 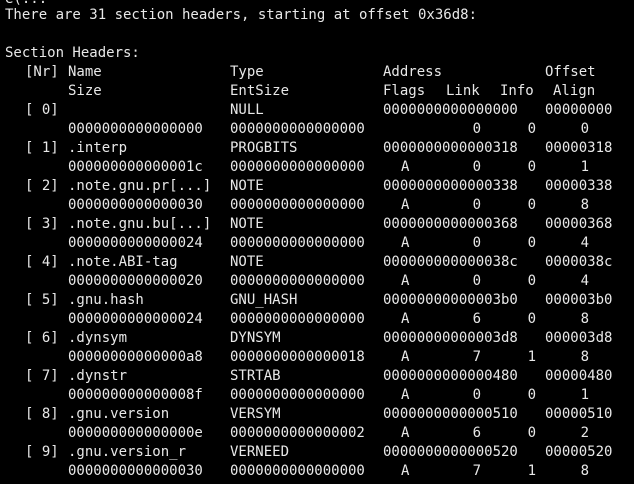 I want to click on section-offset: 00000000, so click(x=579, y=110).